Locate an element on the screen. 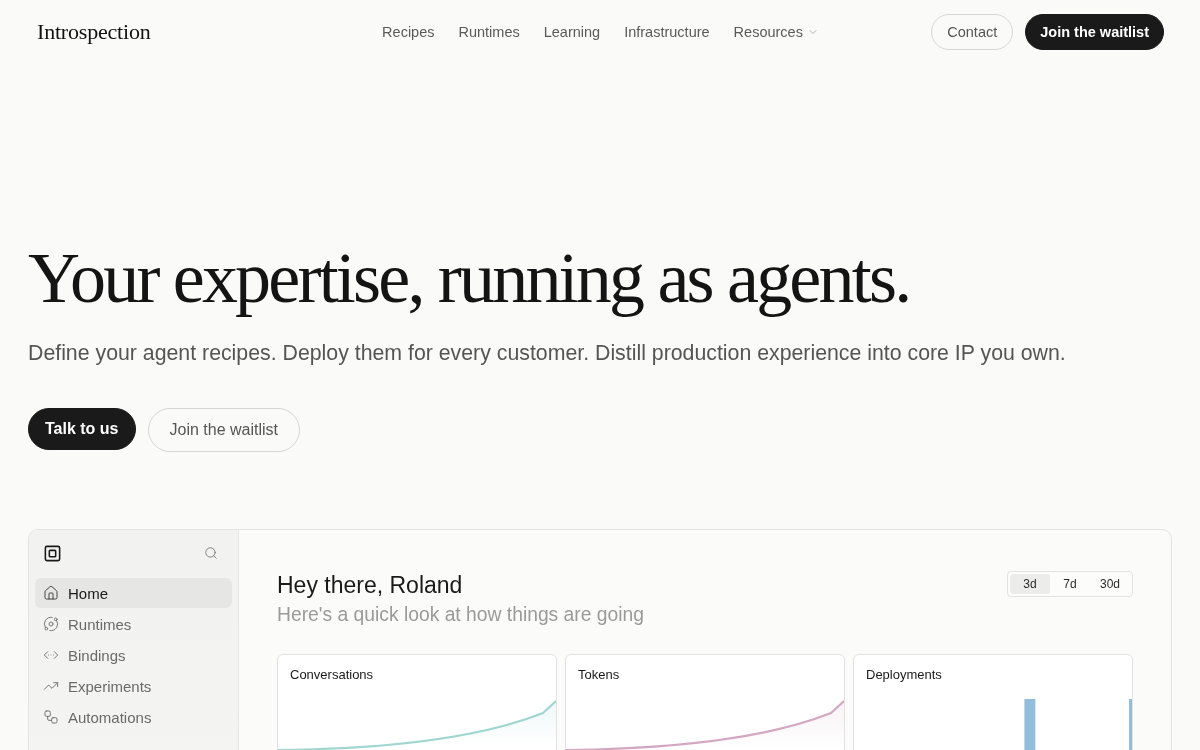 Image resolution: width=1200 pixels, height=750 pixels. nav-link: Recipes is located at coordinates (408, 32).